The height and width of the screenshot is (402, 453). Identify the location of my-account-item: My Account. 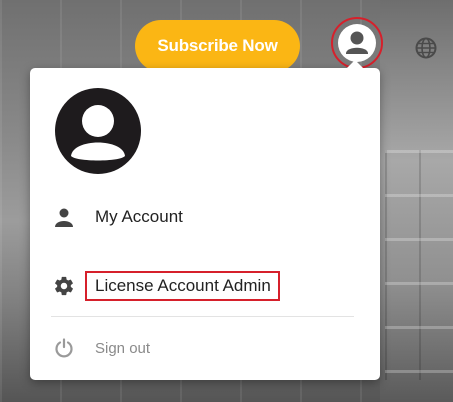
(116, 217).